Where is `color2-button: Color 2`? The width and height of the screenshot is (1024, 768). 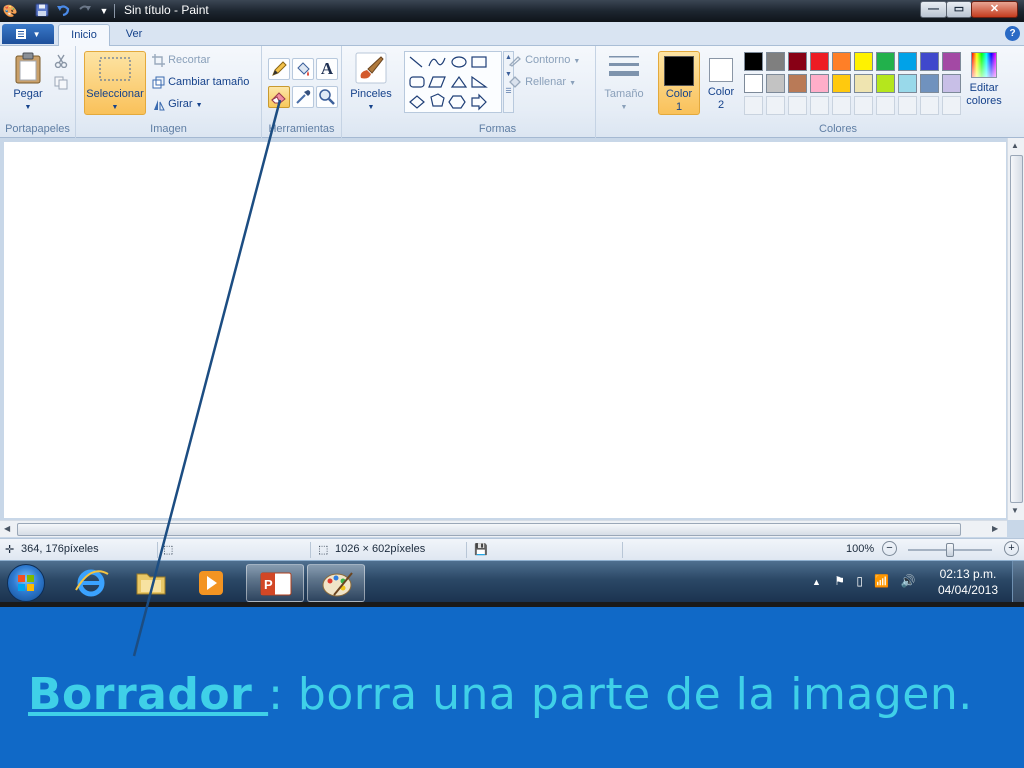 color2-button: Color 2 is located at coordinates (721, 83).